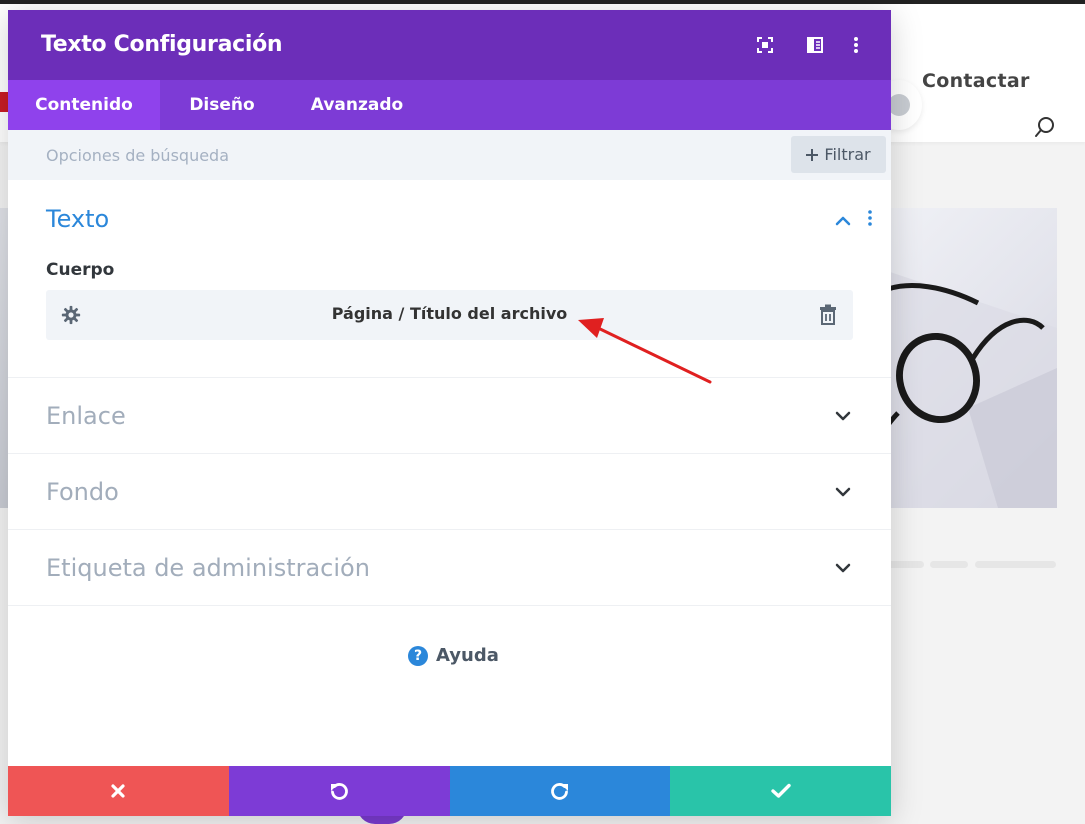 The image size is (1085, 824). I want to click on split-view-icon, so click(815, 45).